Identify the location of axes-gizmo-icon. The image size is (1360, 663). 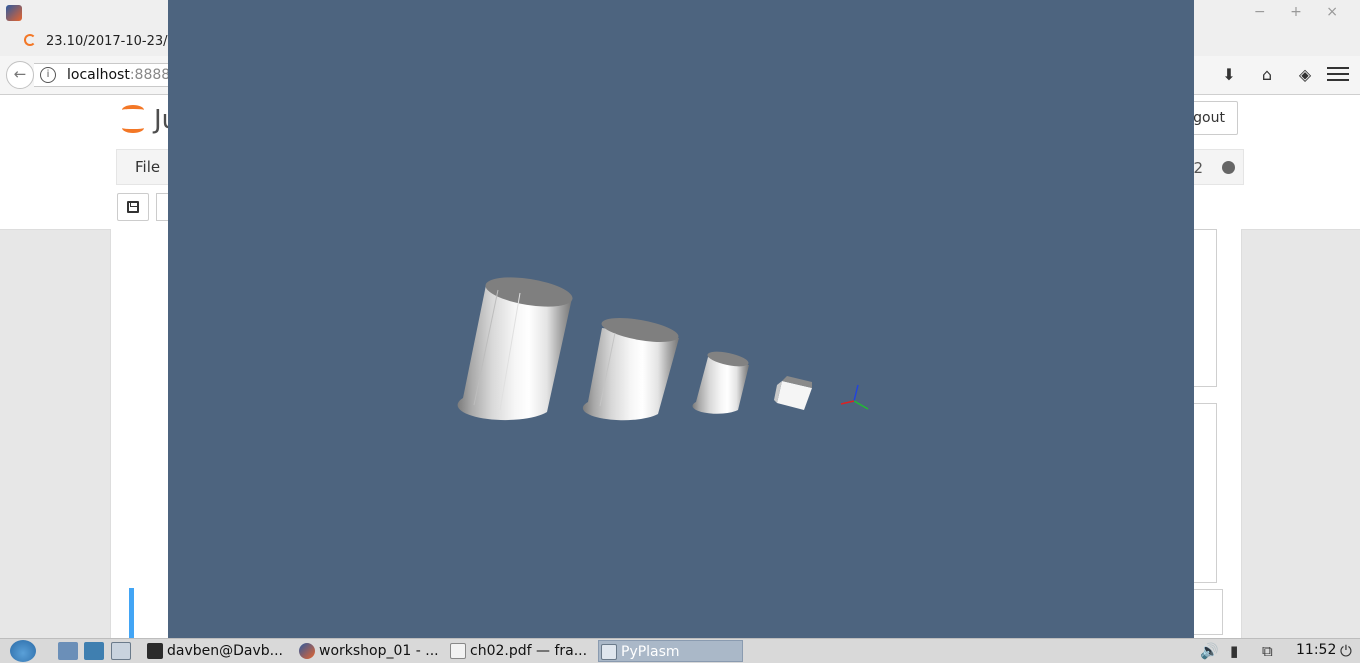
(854, 397).